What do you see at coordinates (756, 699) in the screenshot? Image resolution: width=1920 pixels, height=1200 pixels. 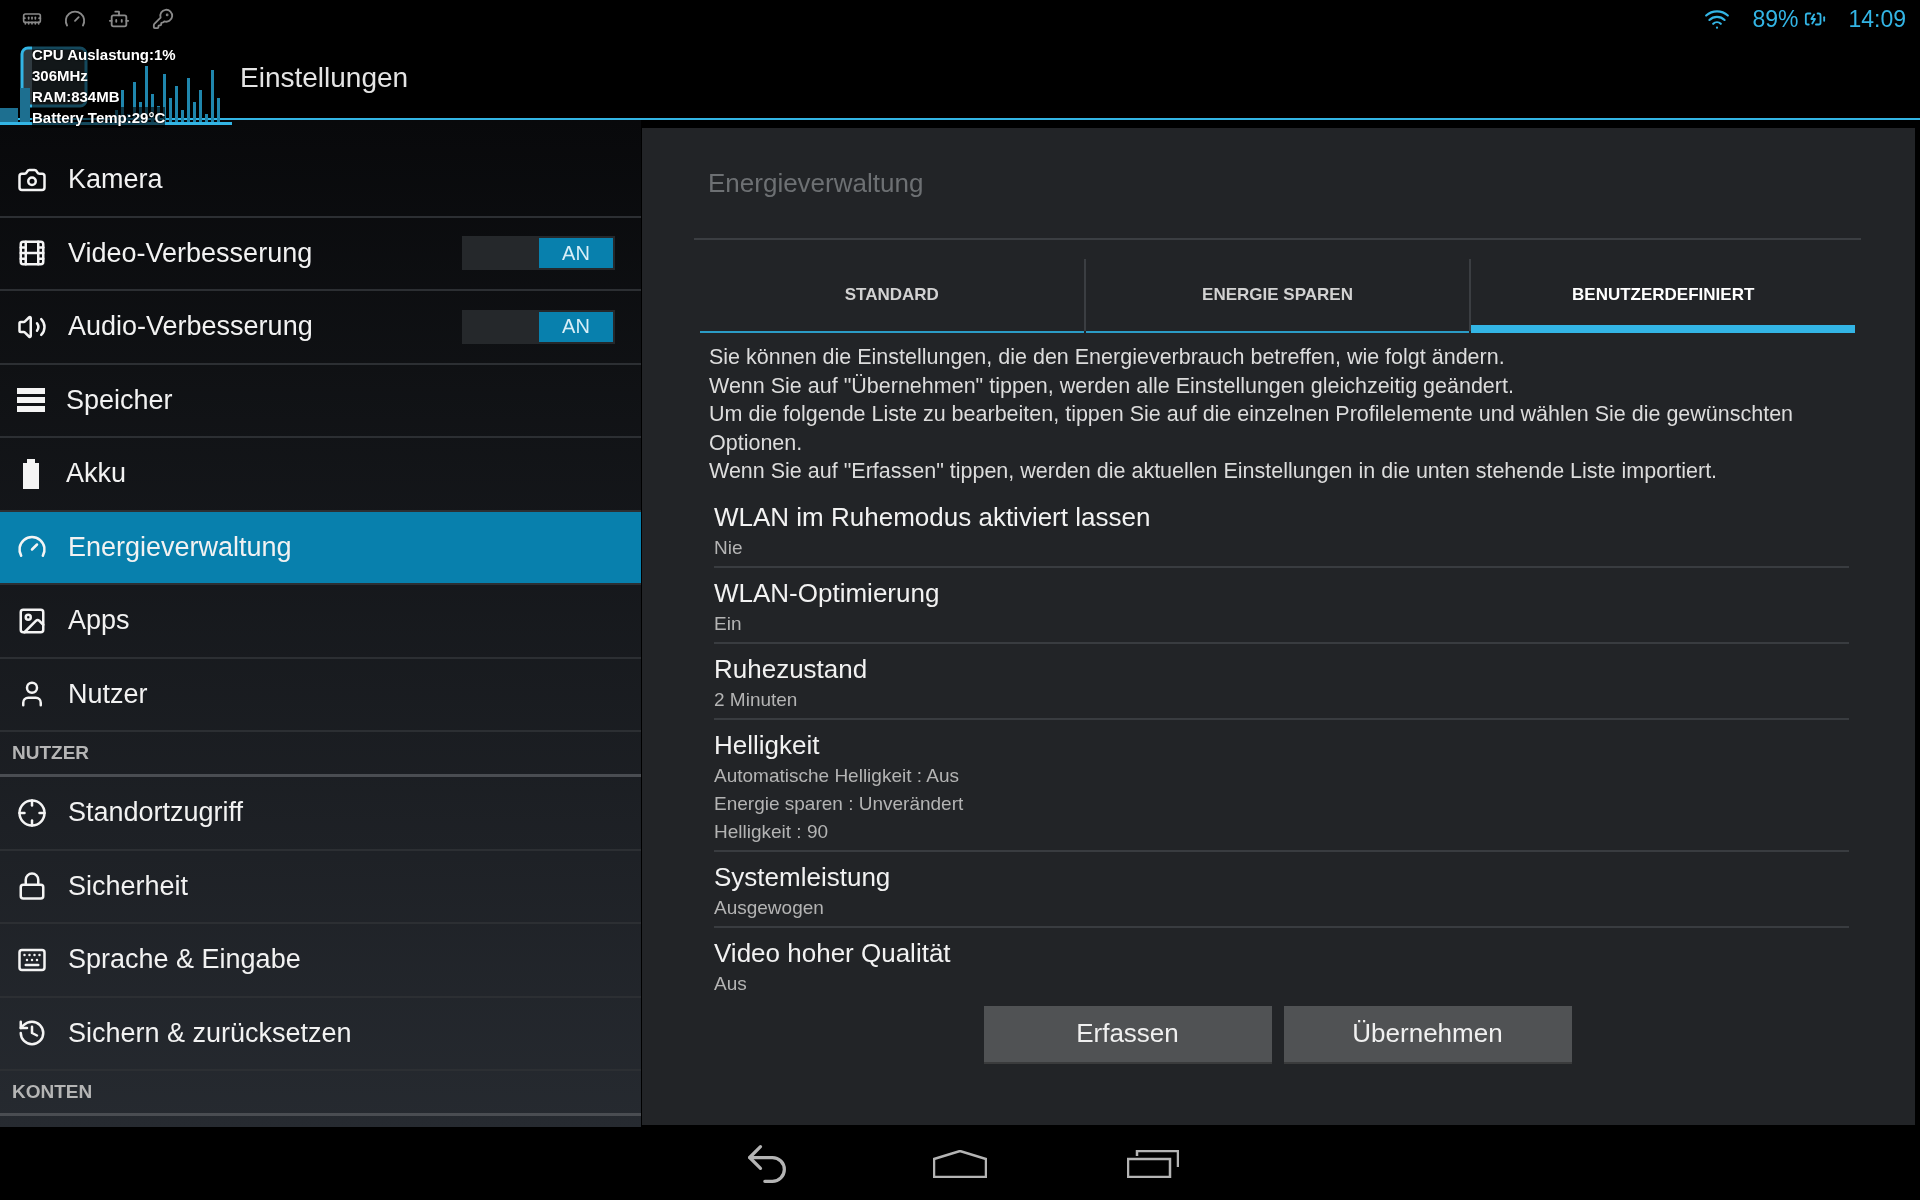 I see `setting-value: 2 Minuten` at bounding box center [756, 699].